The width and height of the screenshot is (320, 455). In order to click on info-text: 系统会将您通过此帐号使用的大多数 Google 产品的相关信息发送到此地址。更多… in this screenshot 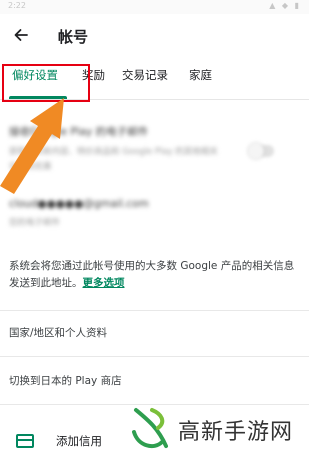, I will do `click(154, 275)`.